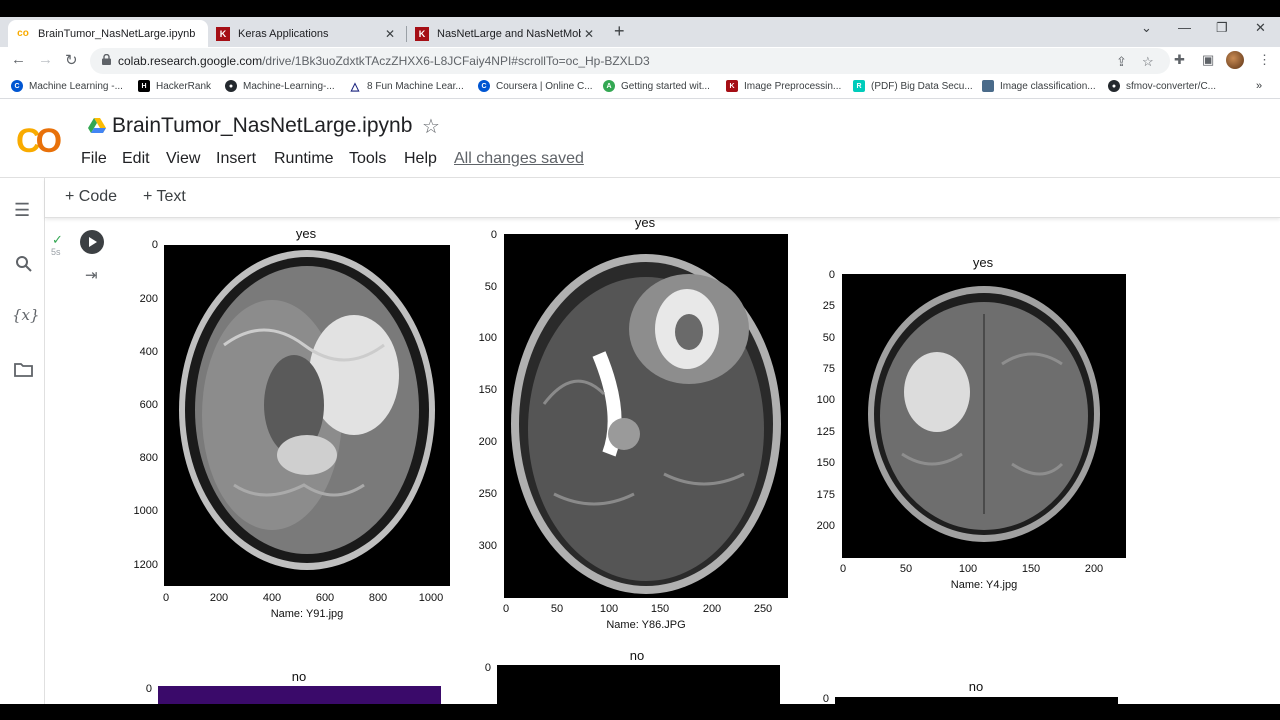 The width and height of the screenshot is (1280, 720). Describe the element at coordinates (304, 159) in the screenshot. I see `menu-runtime: Runtime` at that location.